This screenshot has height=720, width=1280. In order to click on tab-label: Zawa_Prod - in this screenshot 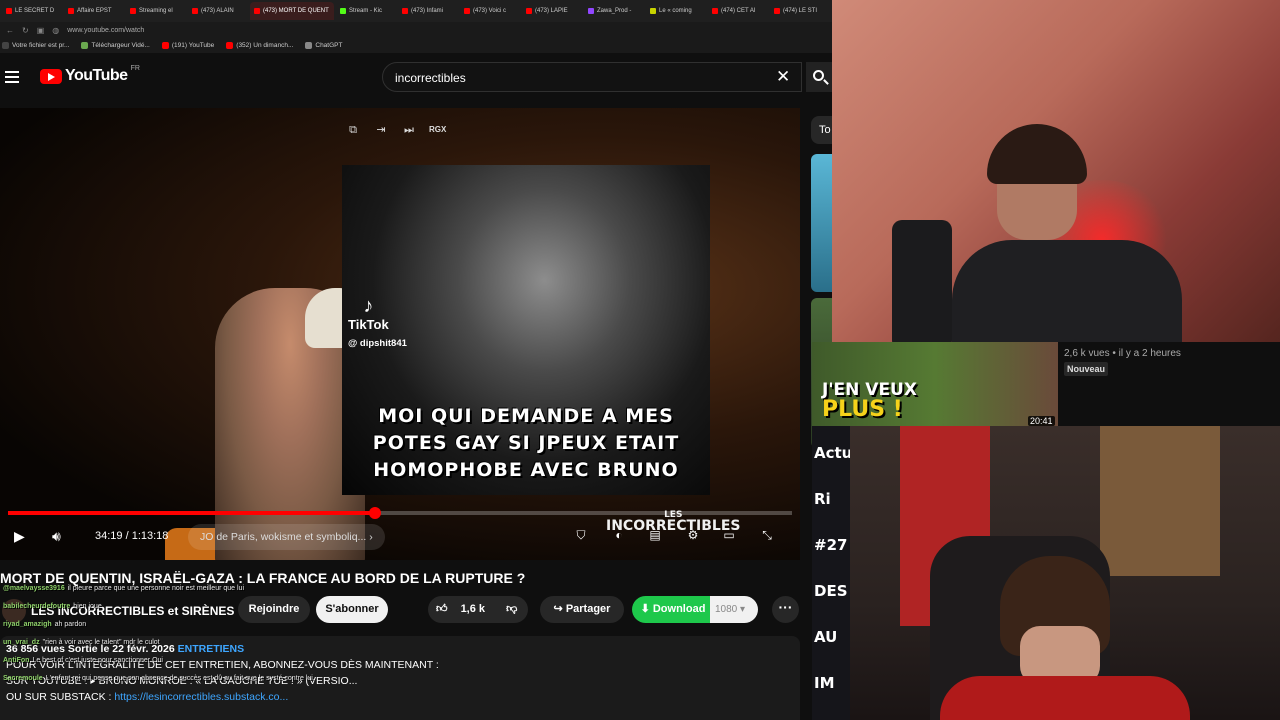, I will do `click(614, 11)`.